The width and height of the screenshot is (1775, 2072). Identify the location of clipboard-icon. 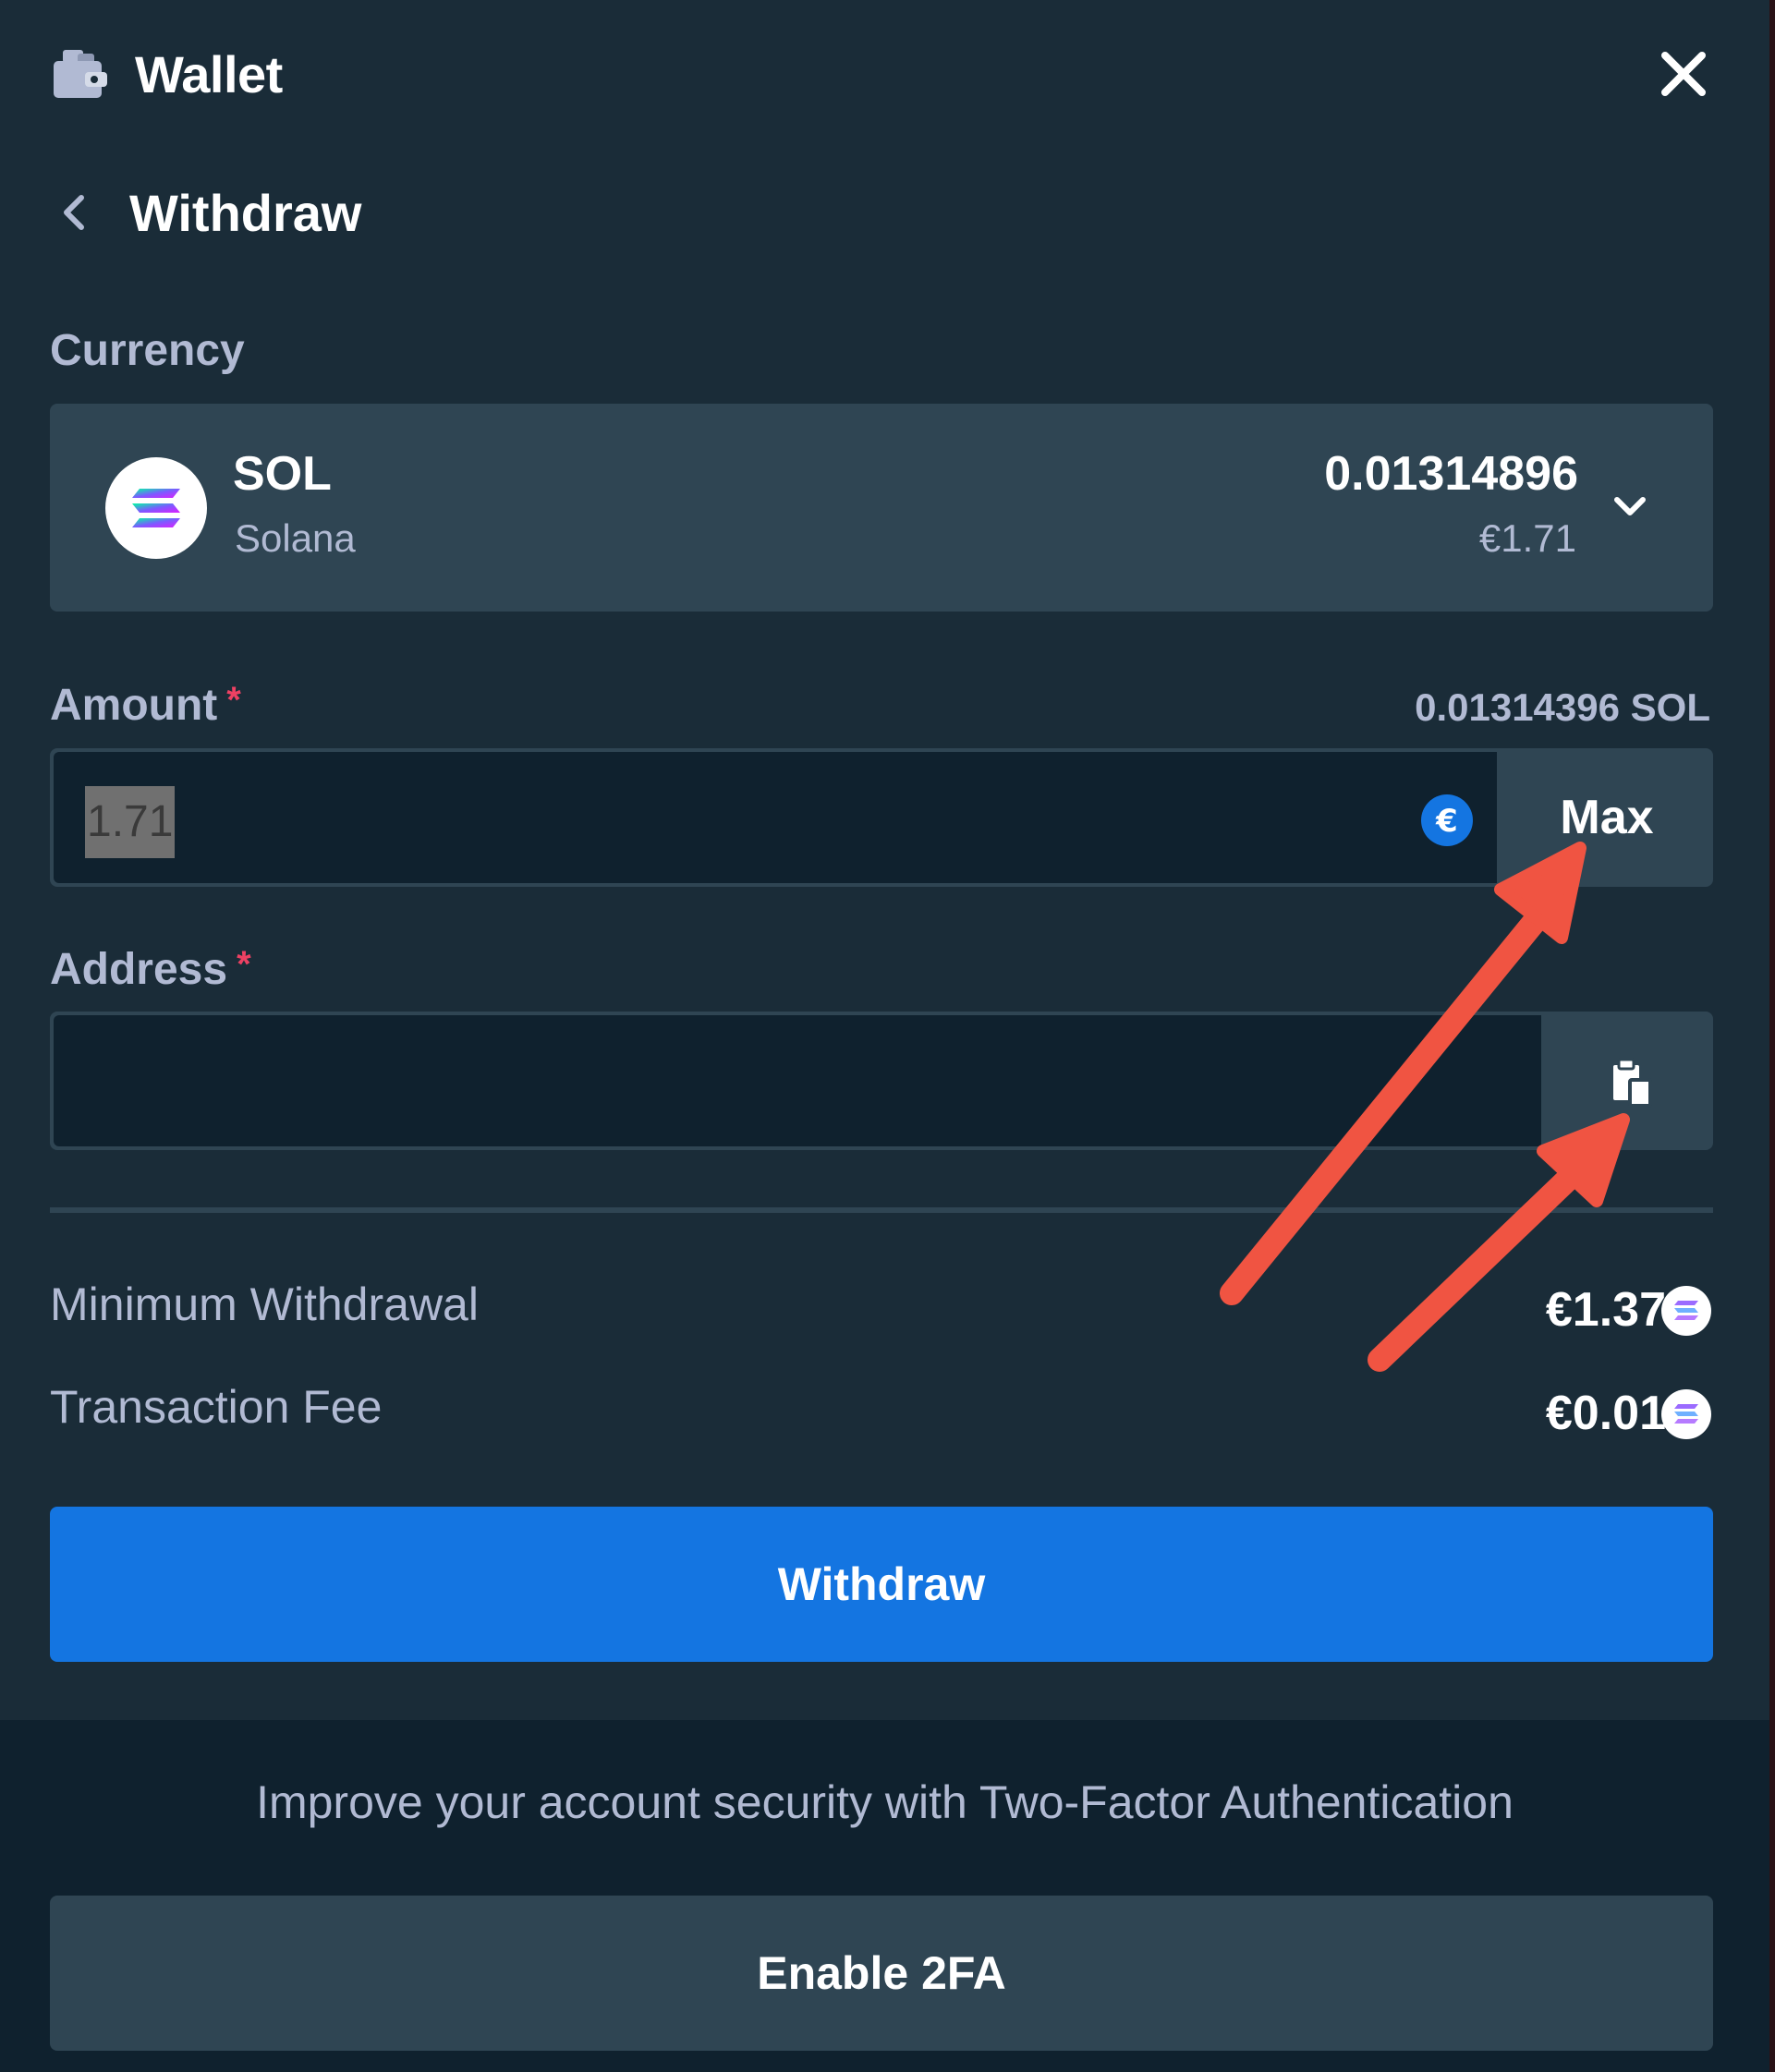
(1632, 1083).